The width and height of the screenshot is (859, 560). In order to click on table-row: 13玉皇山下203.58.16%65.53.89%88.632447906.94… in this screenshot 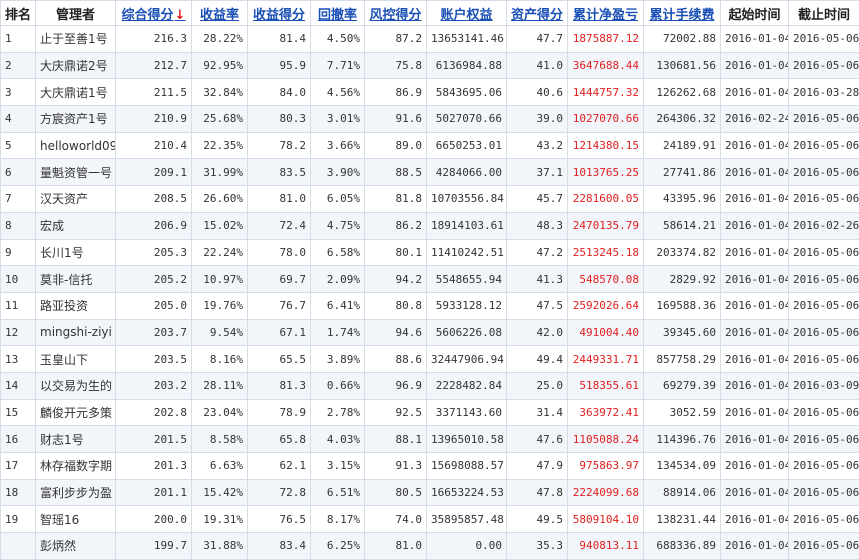, I will do `click(430, 359)`.